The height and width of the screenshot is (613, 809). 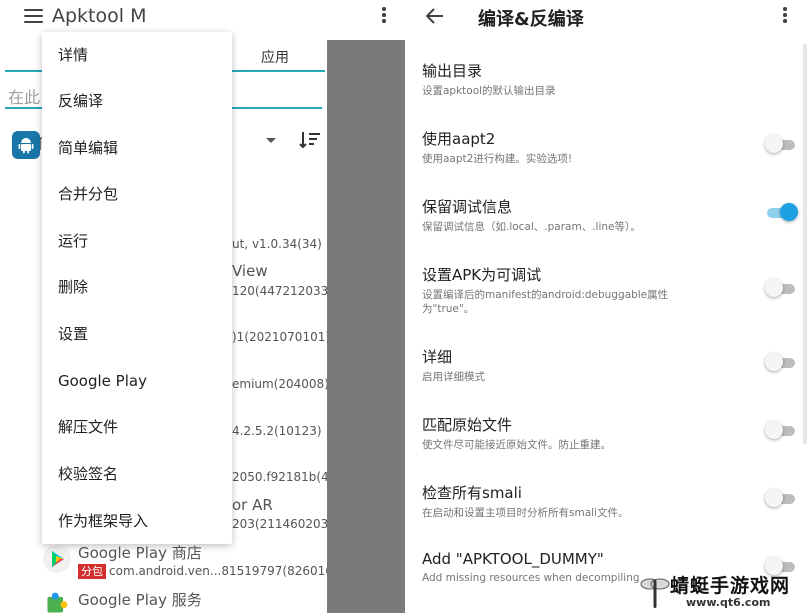 What do you see at coordinates (467, 207) in the screenshot?
I see `pref-title: 保留调试信息` at bounding box center [467, 207].